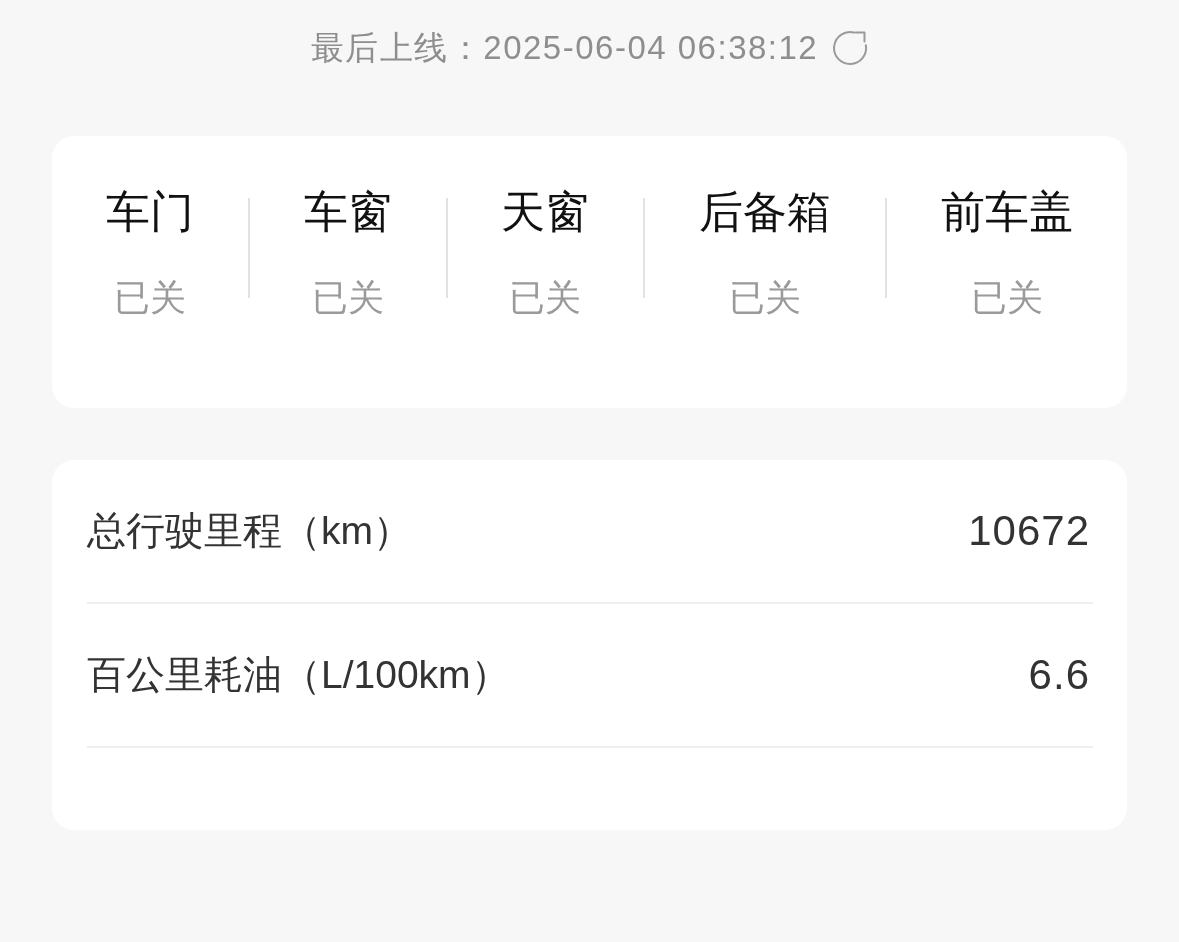 This screenshot has width=1179, height=942. Describe the element at coordinates (249, 531) in the screenshot. I see `stat-label: 总行驶里程（km）` at that location.